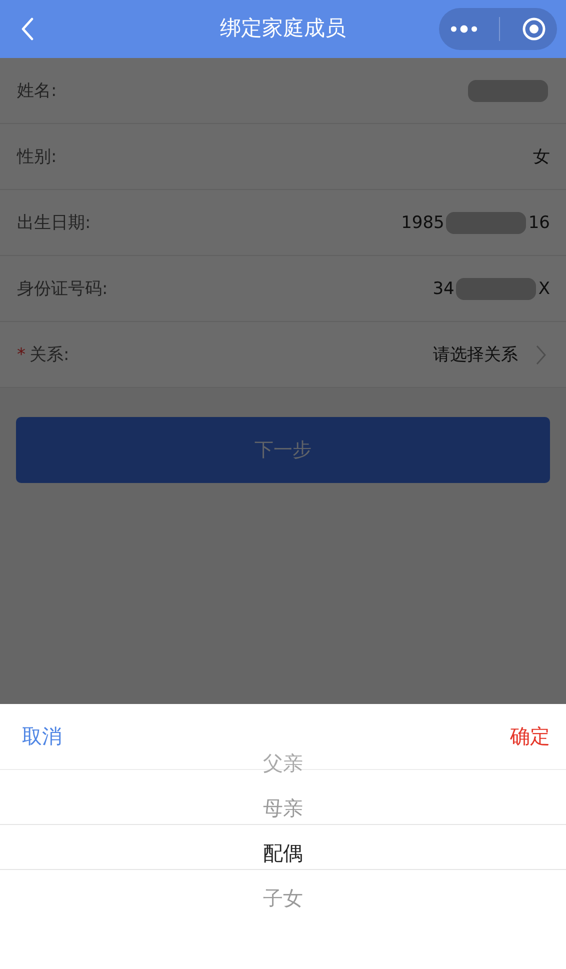 This screenshot has width=566, height=969. I want to click on page-title: 绑定家庭成员, so click(283, 28).